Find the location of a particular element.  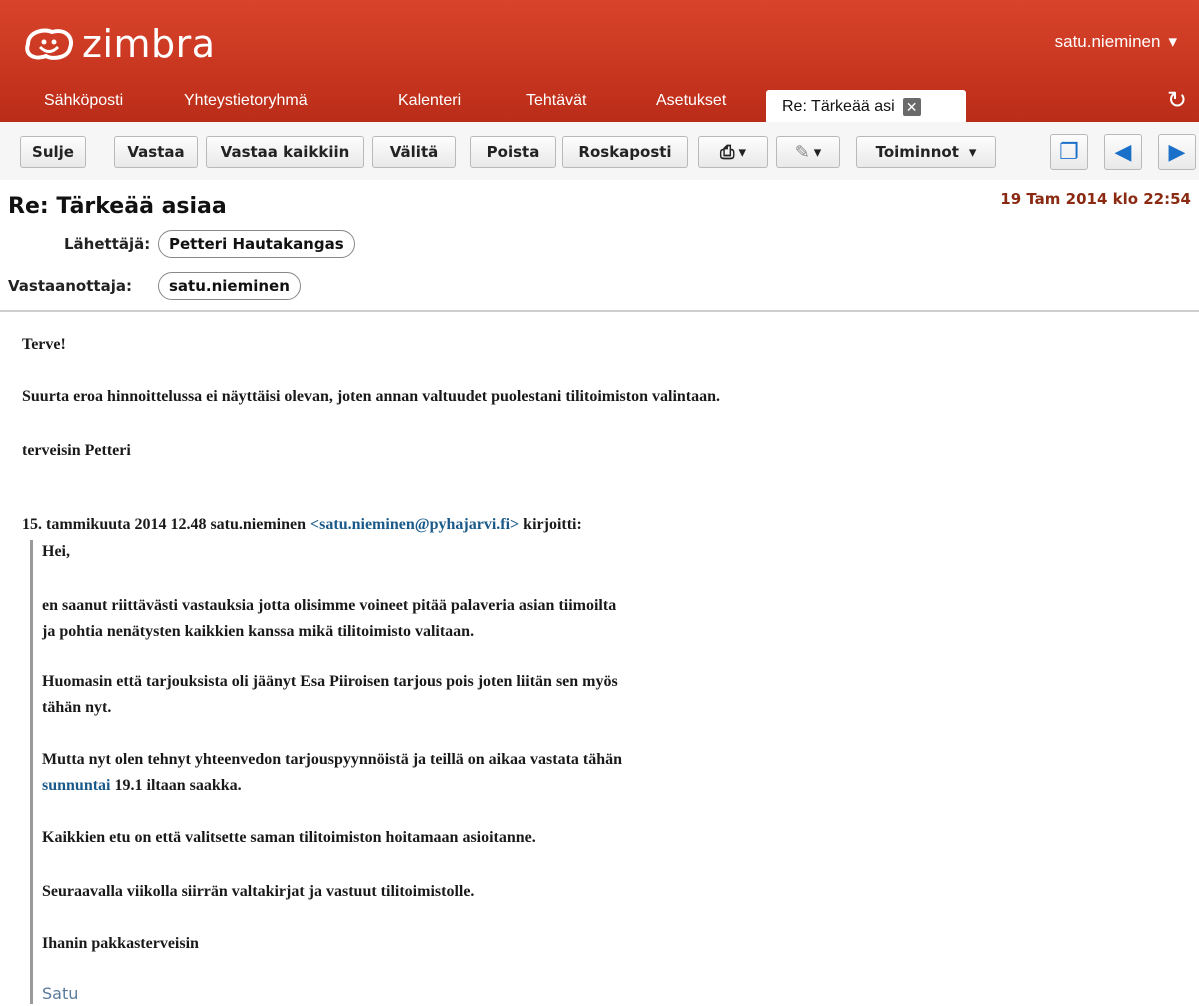

tab-email: Sähköposti is located at coordinates (83, 101).